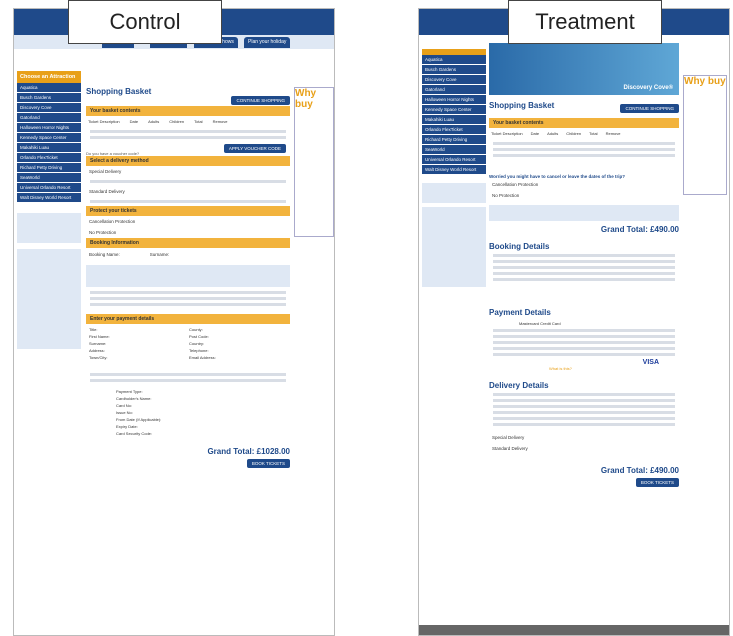 The height and width of the screenshot is (636, 733). Describe the element at coordinates (574, 630) in the screenshot. I see `footer-bar` at that location.